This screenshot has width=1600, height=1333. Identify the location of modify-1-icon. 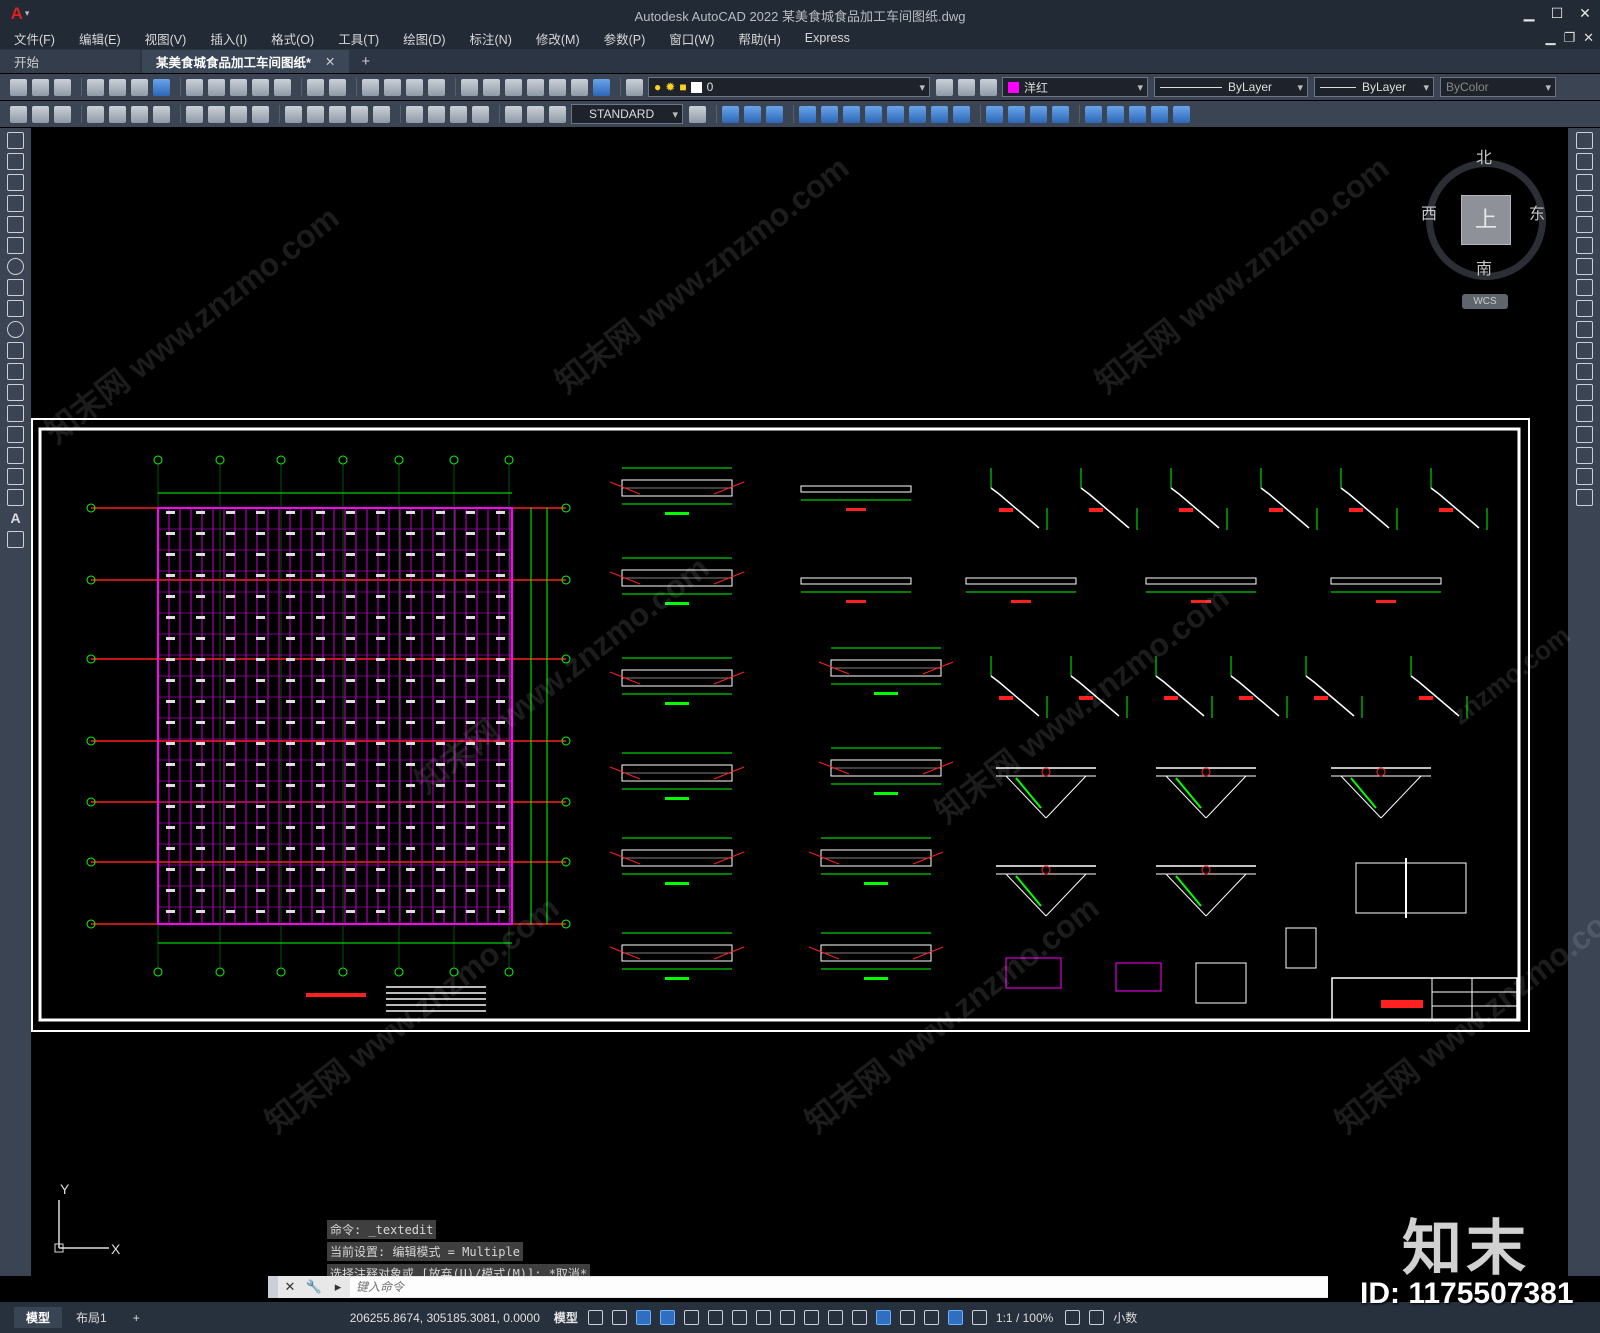
(730, 114).